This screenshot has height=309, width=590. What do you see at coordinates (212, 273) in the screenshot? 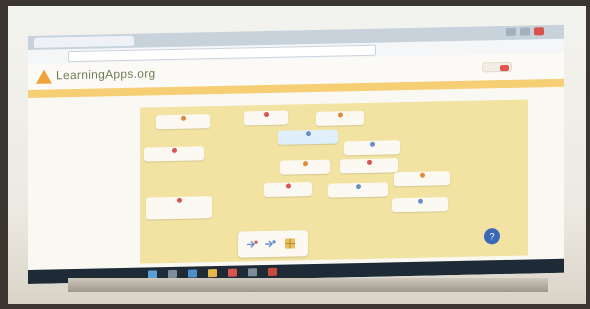
I see `folder-icon` at bounding box center [212, 273].